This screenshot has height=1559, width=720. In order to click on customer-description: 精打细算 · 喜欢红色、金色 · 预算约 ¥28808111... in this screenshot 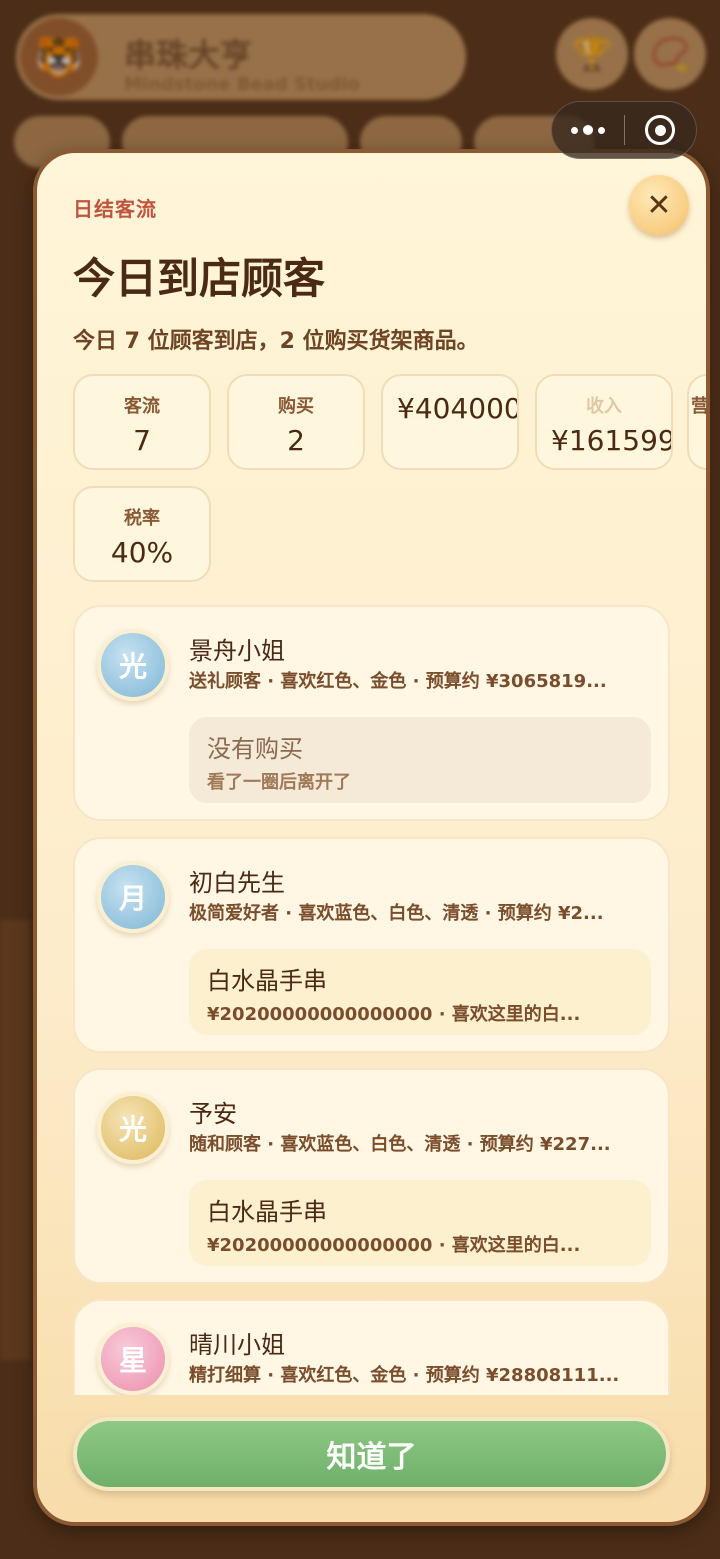, I will do `click(404, 1375)`.